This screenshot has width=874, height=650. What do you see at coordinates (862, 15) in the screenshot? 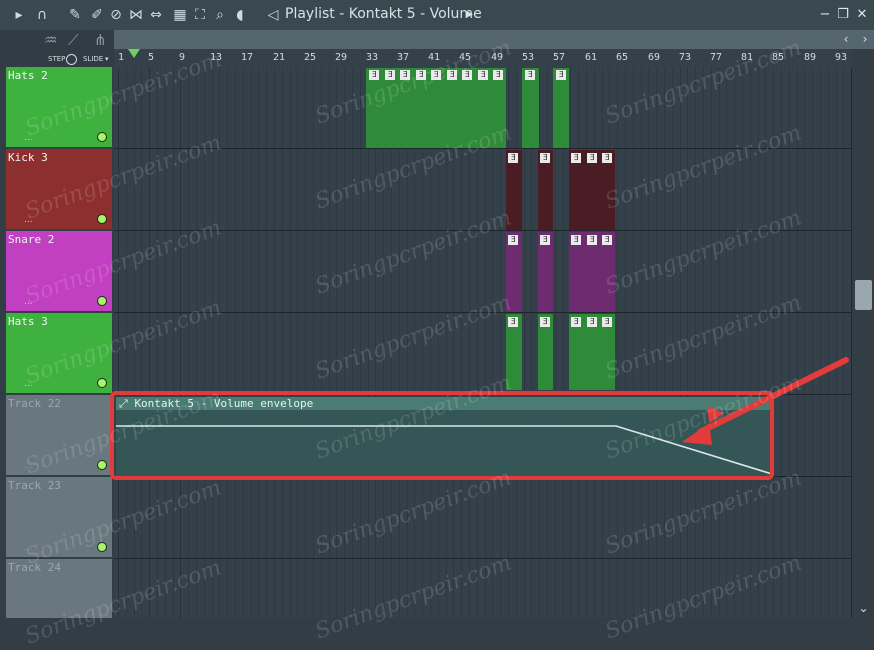
I see `close-button: ✕` at bounding box center [862, 15].